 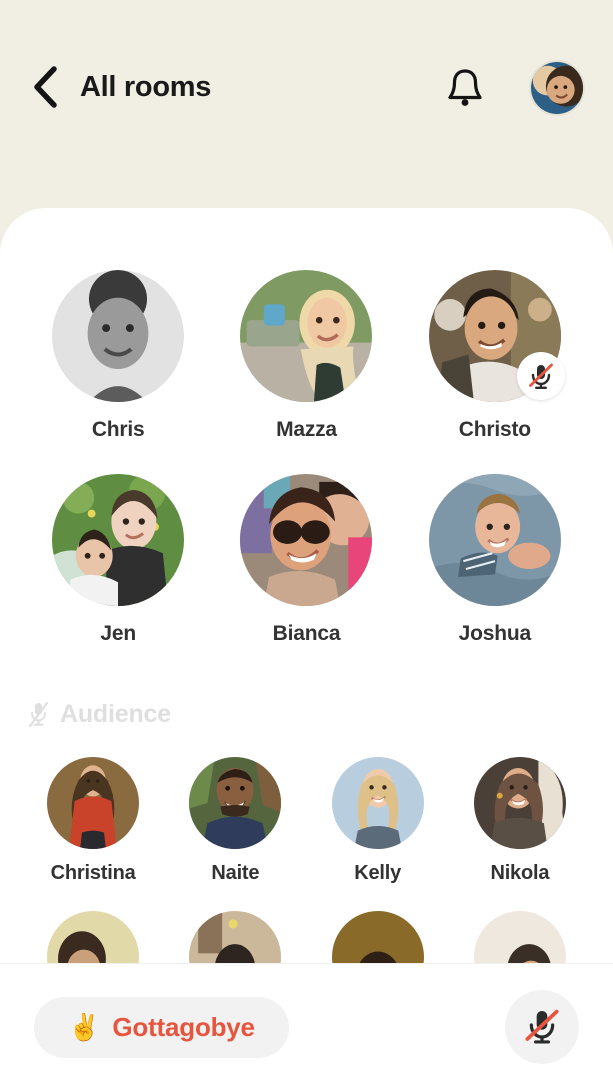 I want to click on speaker-name: Joshua, so click(x=495, y=633).